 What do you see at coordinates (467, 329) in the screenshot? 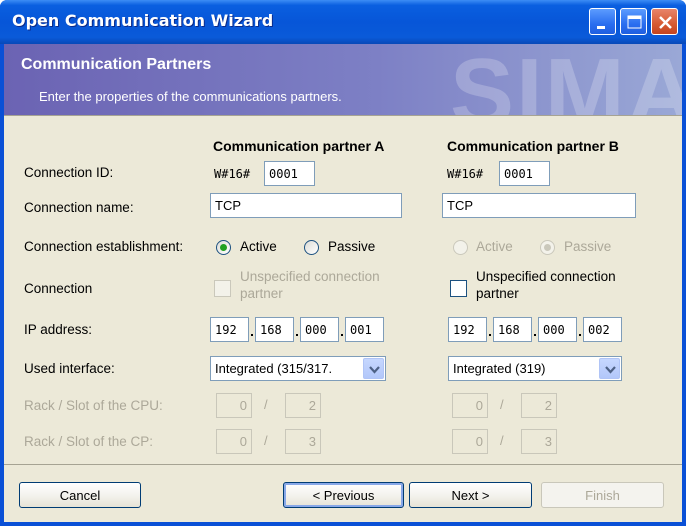
I see `partner-b-ip-octet-1: 192` at bounding box center [467, 329].